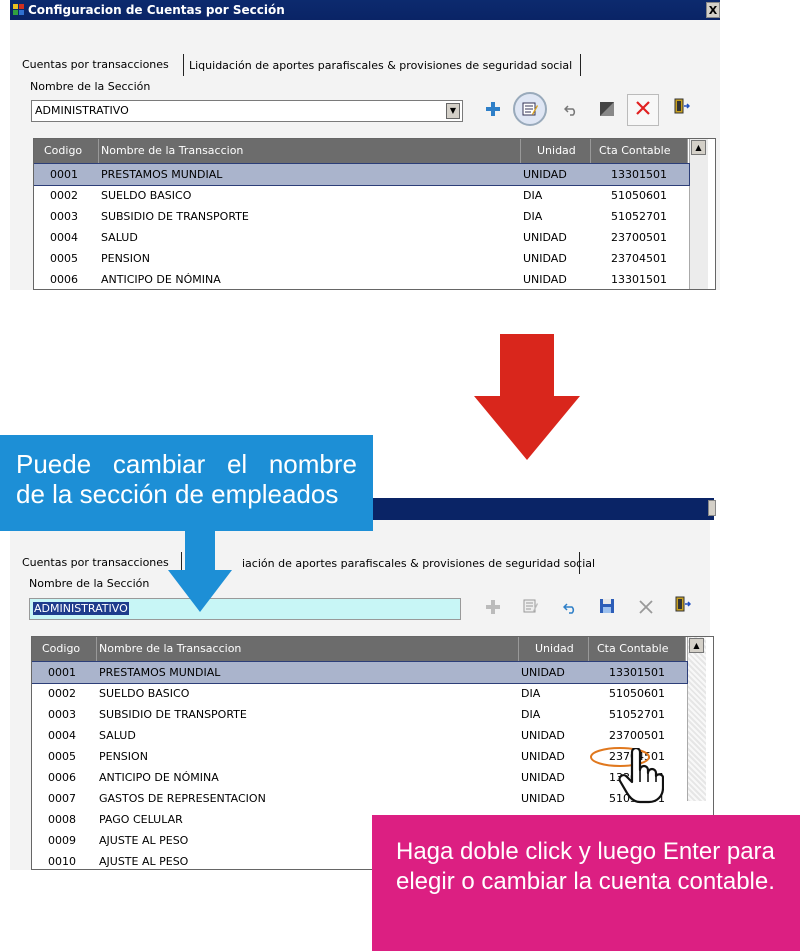  I want to click on cell-codigo: 0008, so click(62, 819).